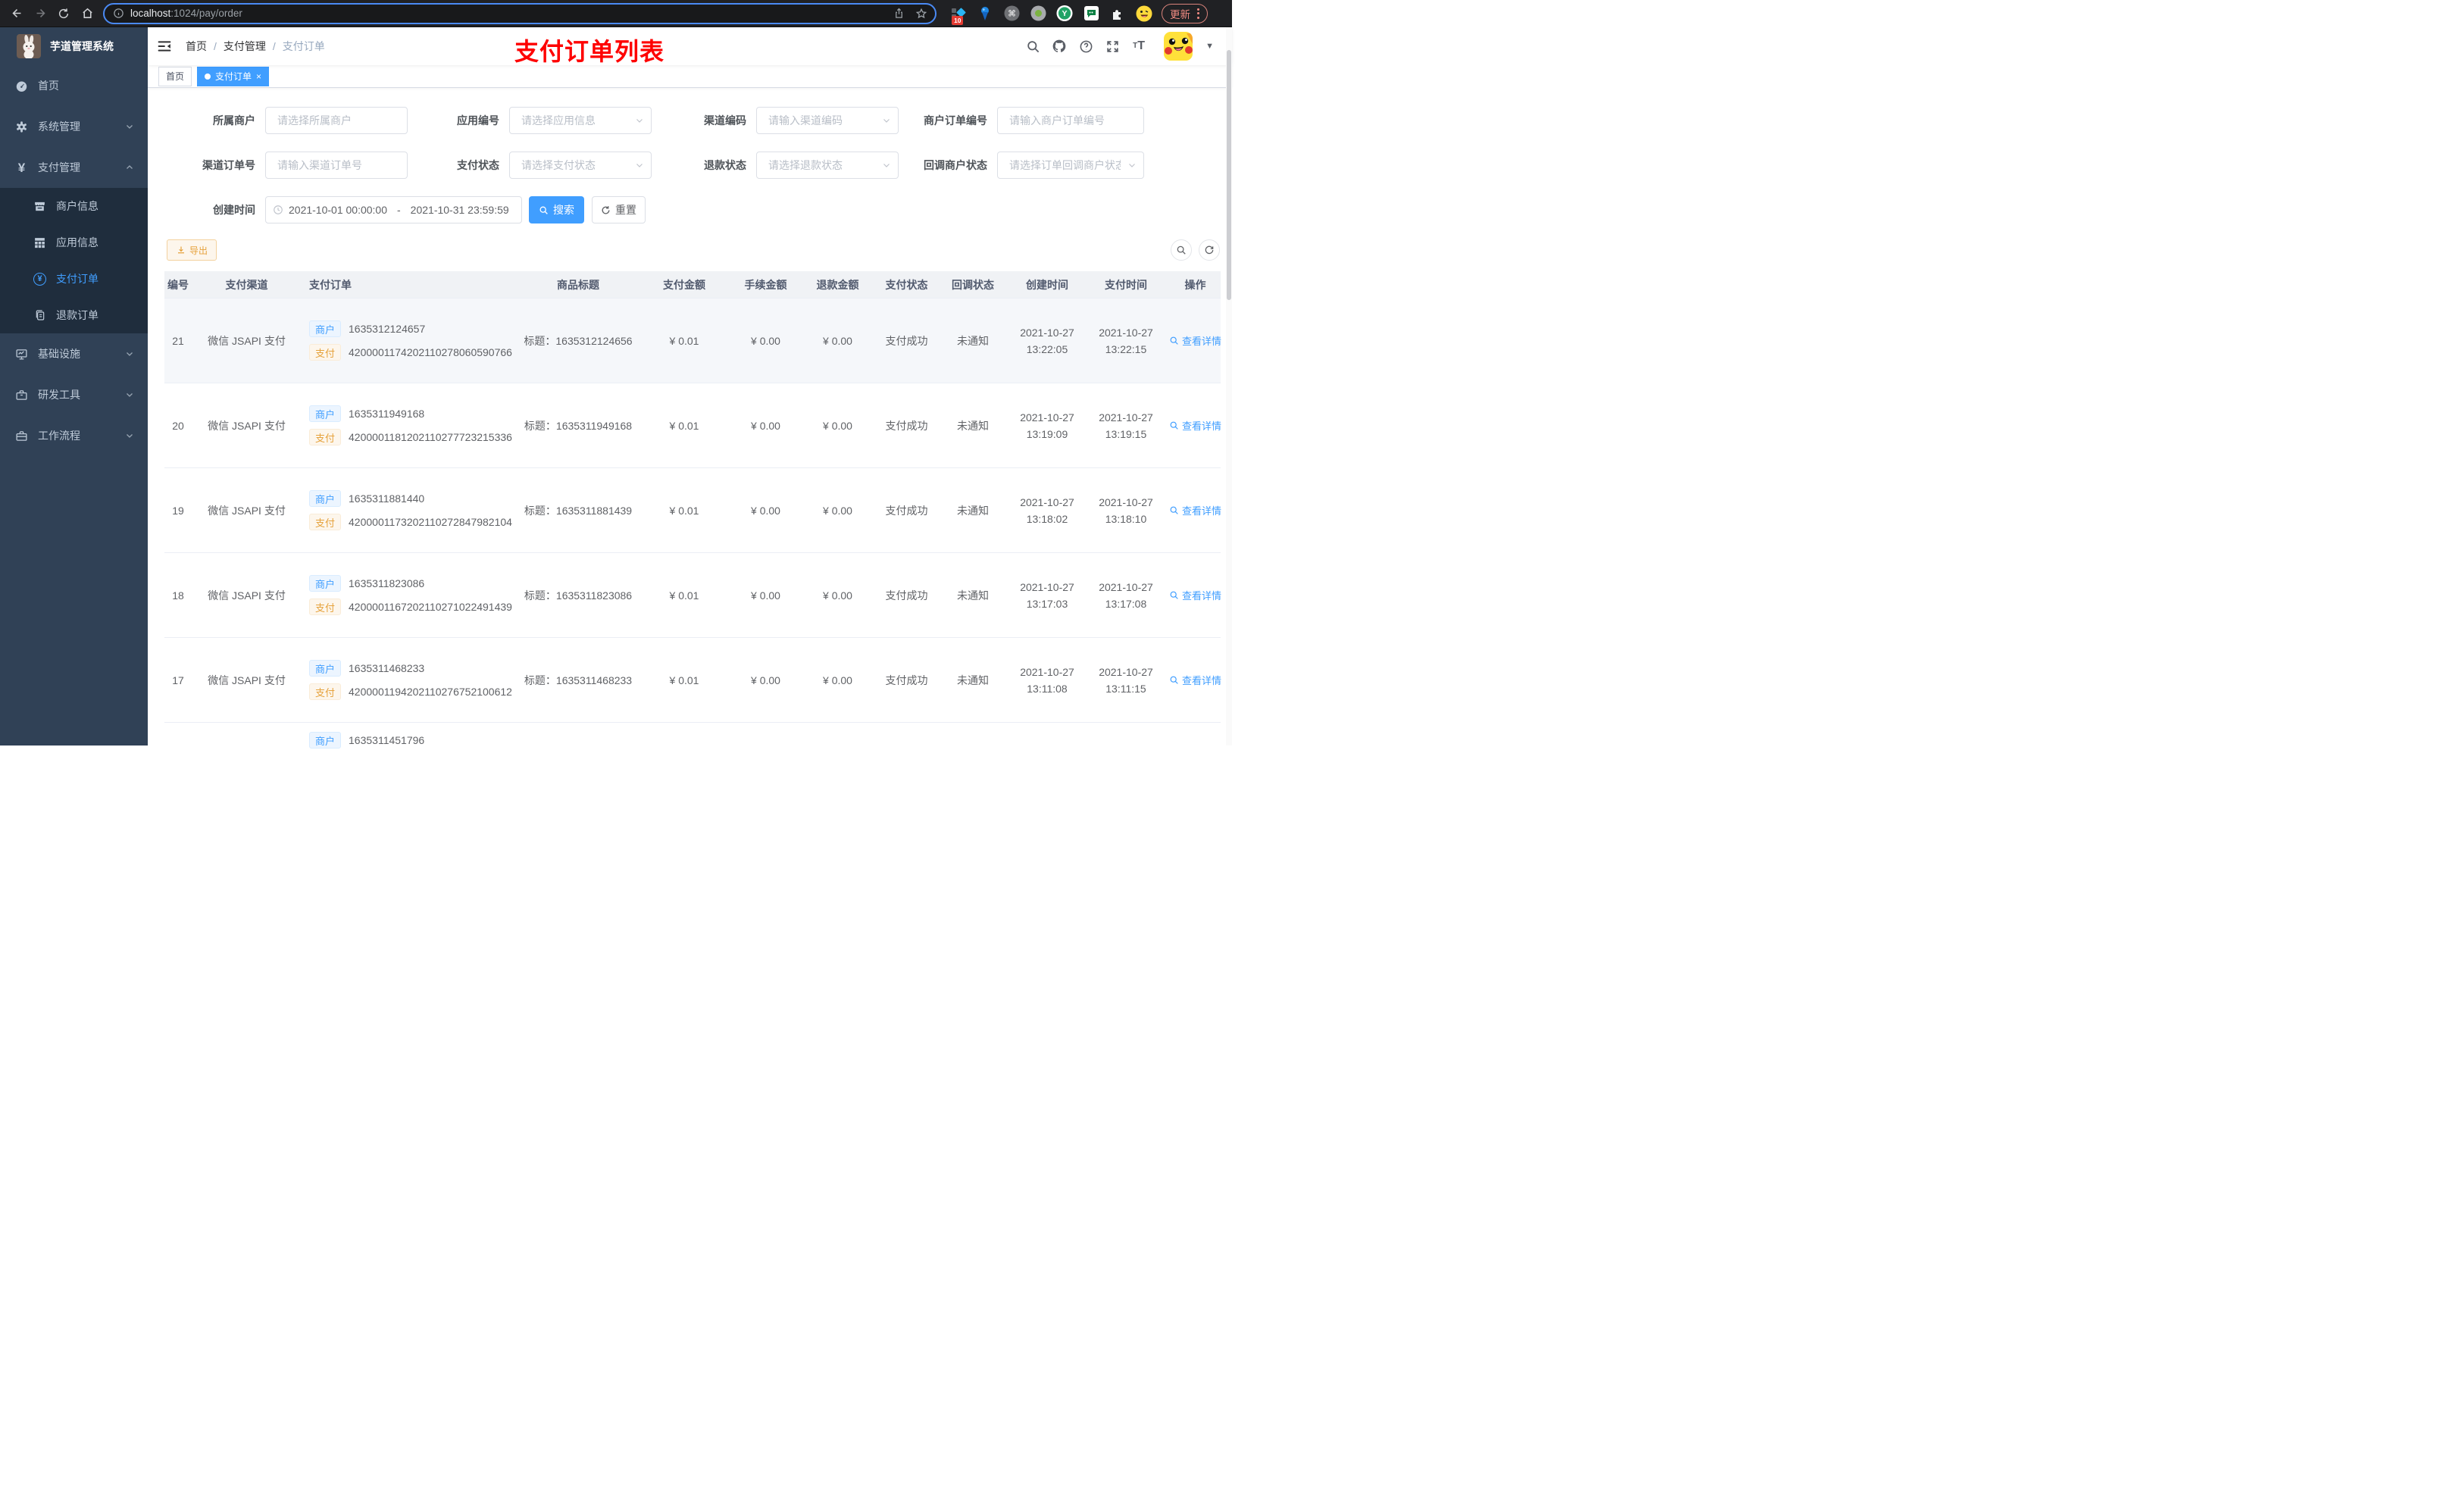 The image size is (2464, 1491). I want to click on sidebar-item-dev-tools: 研发工具, so click(74, 394).